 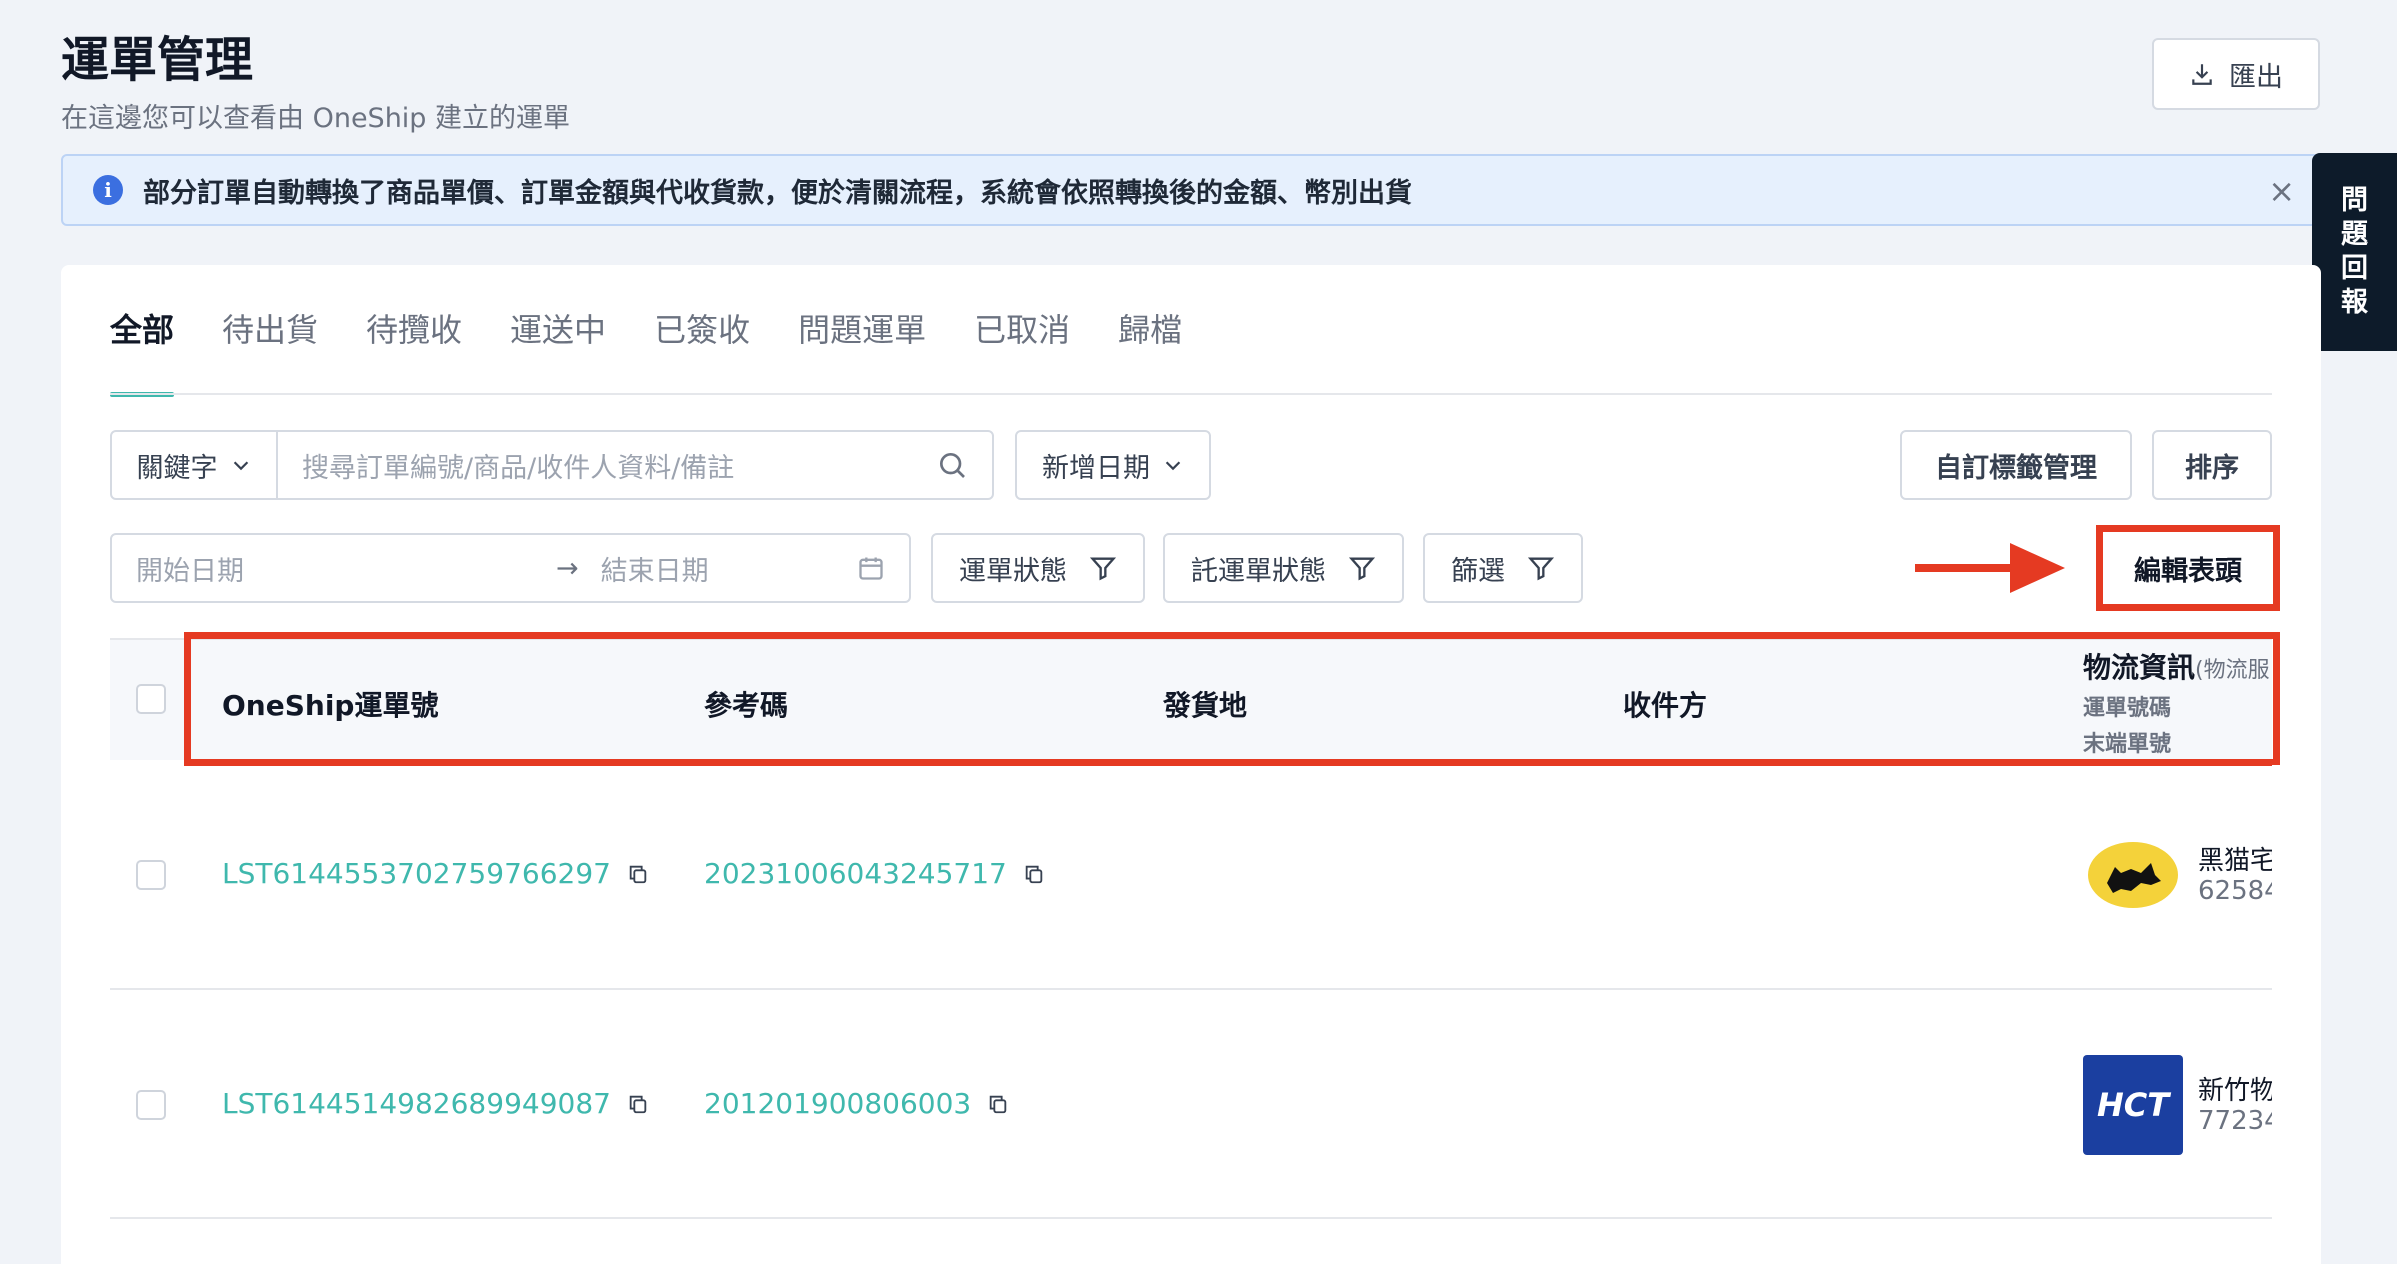 I want to click on consignment-status-filter: 託運單狀態, so click(x=1283, y=568).